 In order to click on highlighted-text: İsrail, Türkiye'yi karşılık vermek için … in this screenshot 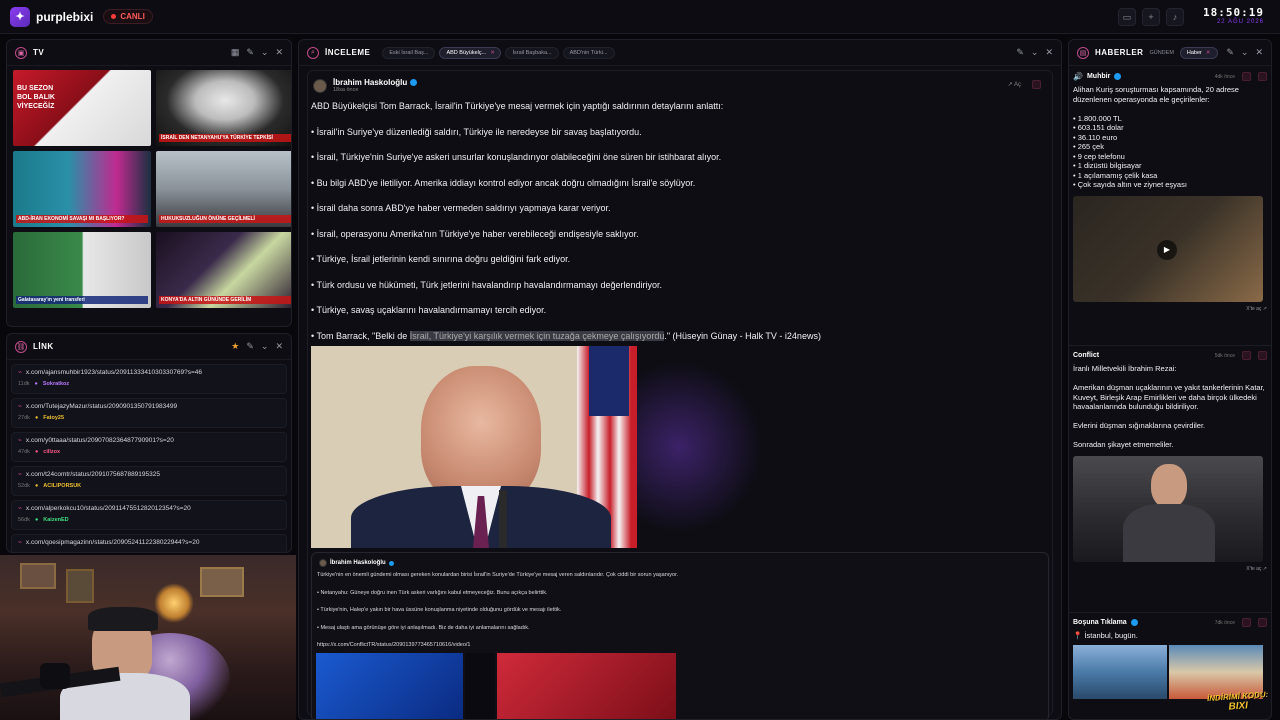, I will do `click(537, 335)`.